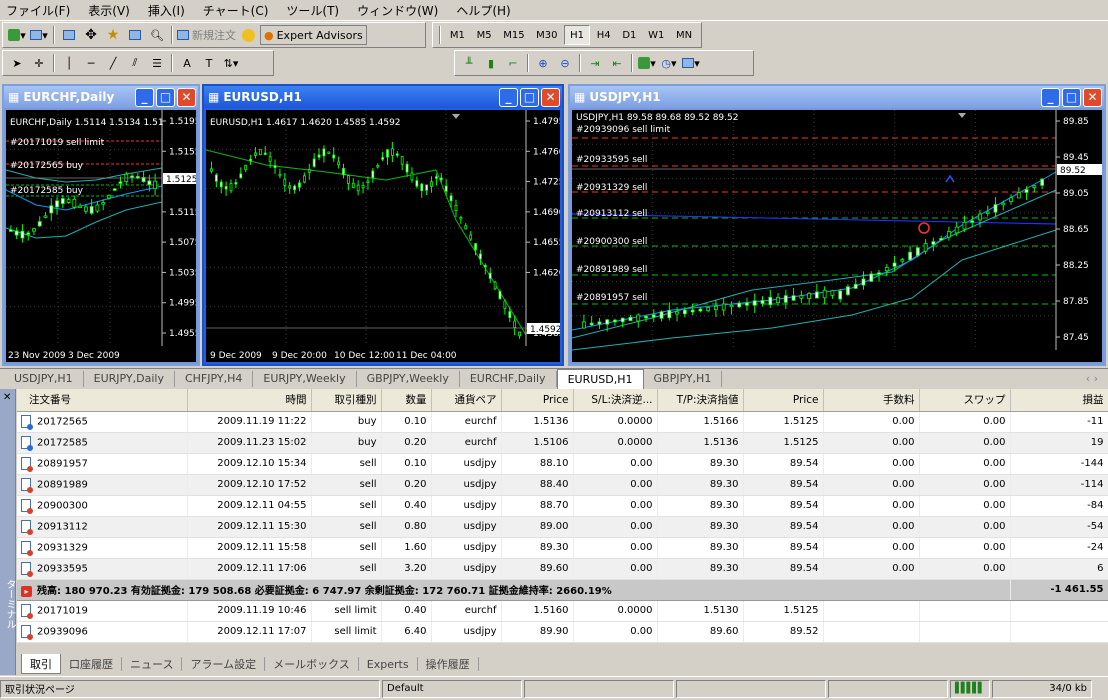 The height and width of the screenshot is (700, 1108). What do you see at coordinates (656, 35) in the screenshot?
I see `timeframe-w1: W1` at bounding box center [656, 35].